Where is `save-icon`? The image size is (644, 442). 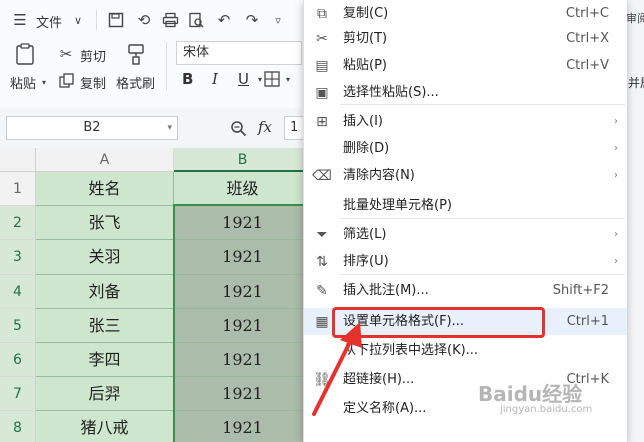 save-icon is located at coordinates (116, 20).